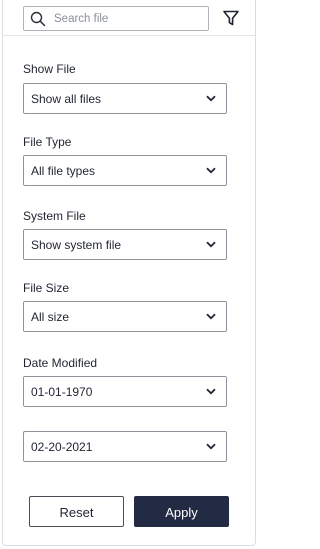 The width and height of the screenshot is (320, 549). Describe the element at coordinates (125, 244) in the screenshot. I see `system-file-select: Show system file` at that location.